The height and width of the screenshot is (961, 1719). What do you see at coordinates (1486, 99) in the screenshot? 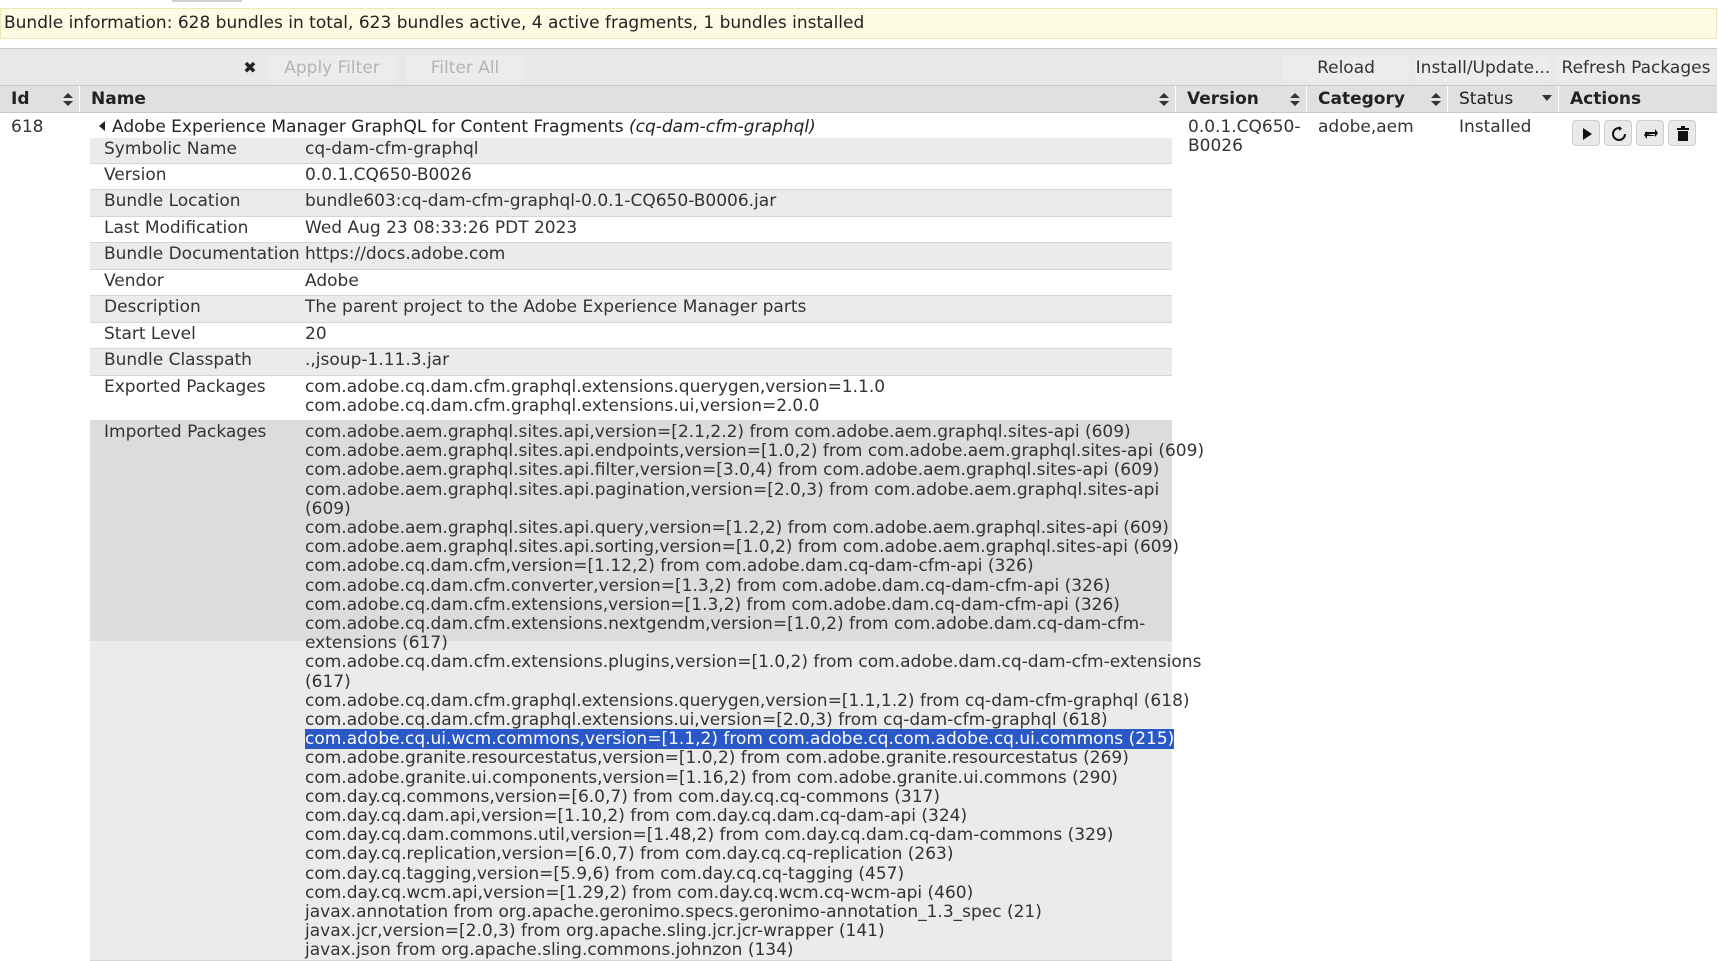
I see `column-status-label: Status` at bounding box center [1486, 99].